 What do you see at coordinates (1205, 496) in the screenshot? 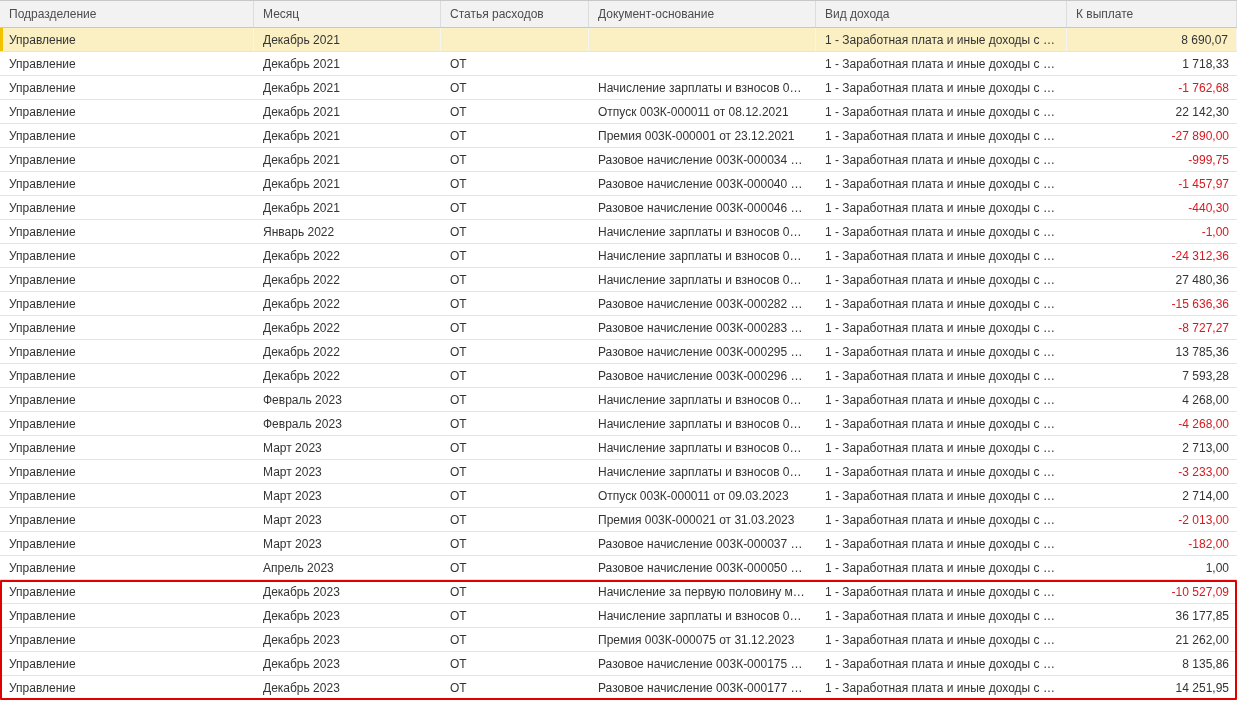
I see `table-cell-text: 2 714,00` at bounding box center [1205, 496].